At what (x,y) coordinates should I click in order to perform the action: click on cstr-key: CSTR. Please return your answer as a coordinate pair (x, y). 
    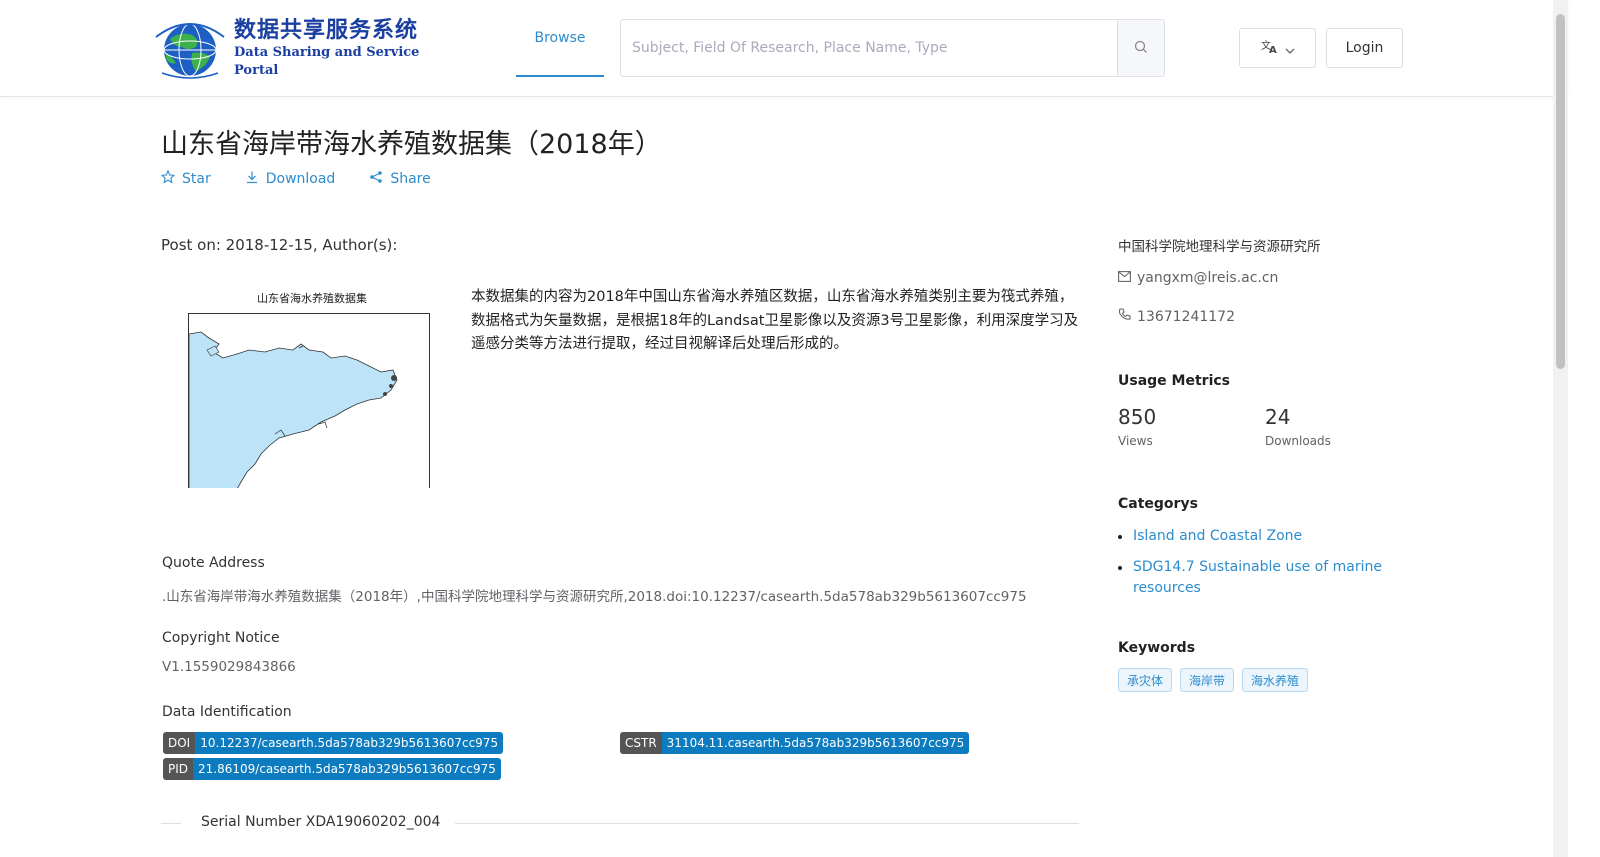
    Looking at the image, I should click on (641, 743).